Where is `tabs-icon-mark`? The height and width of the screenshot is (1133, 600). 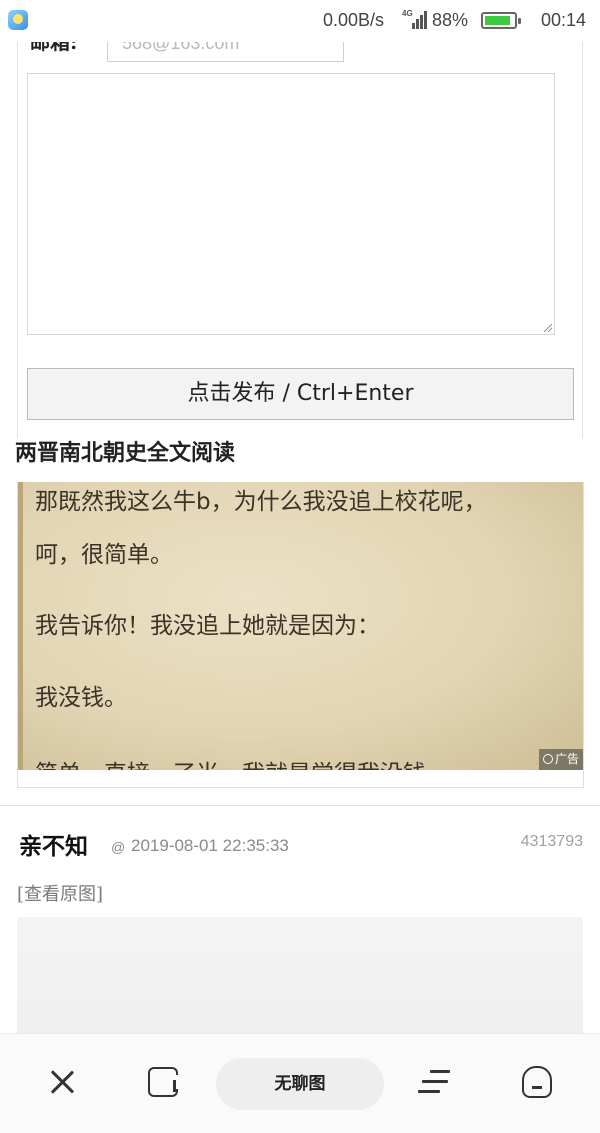 tabs-icon-mark is located at coordinates (174, 1086).